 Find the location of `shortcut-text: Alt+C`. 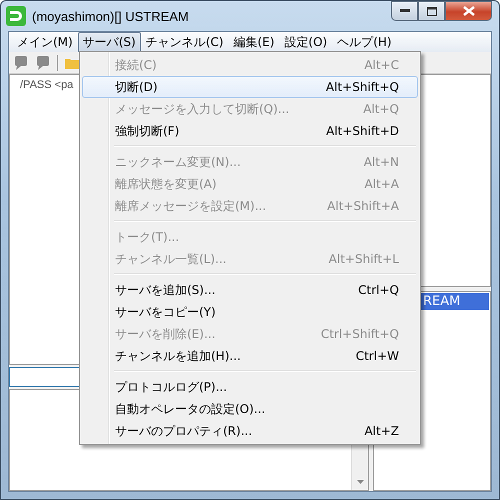

shortcut-text: Alt+C is located at coordinates (381, 65).